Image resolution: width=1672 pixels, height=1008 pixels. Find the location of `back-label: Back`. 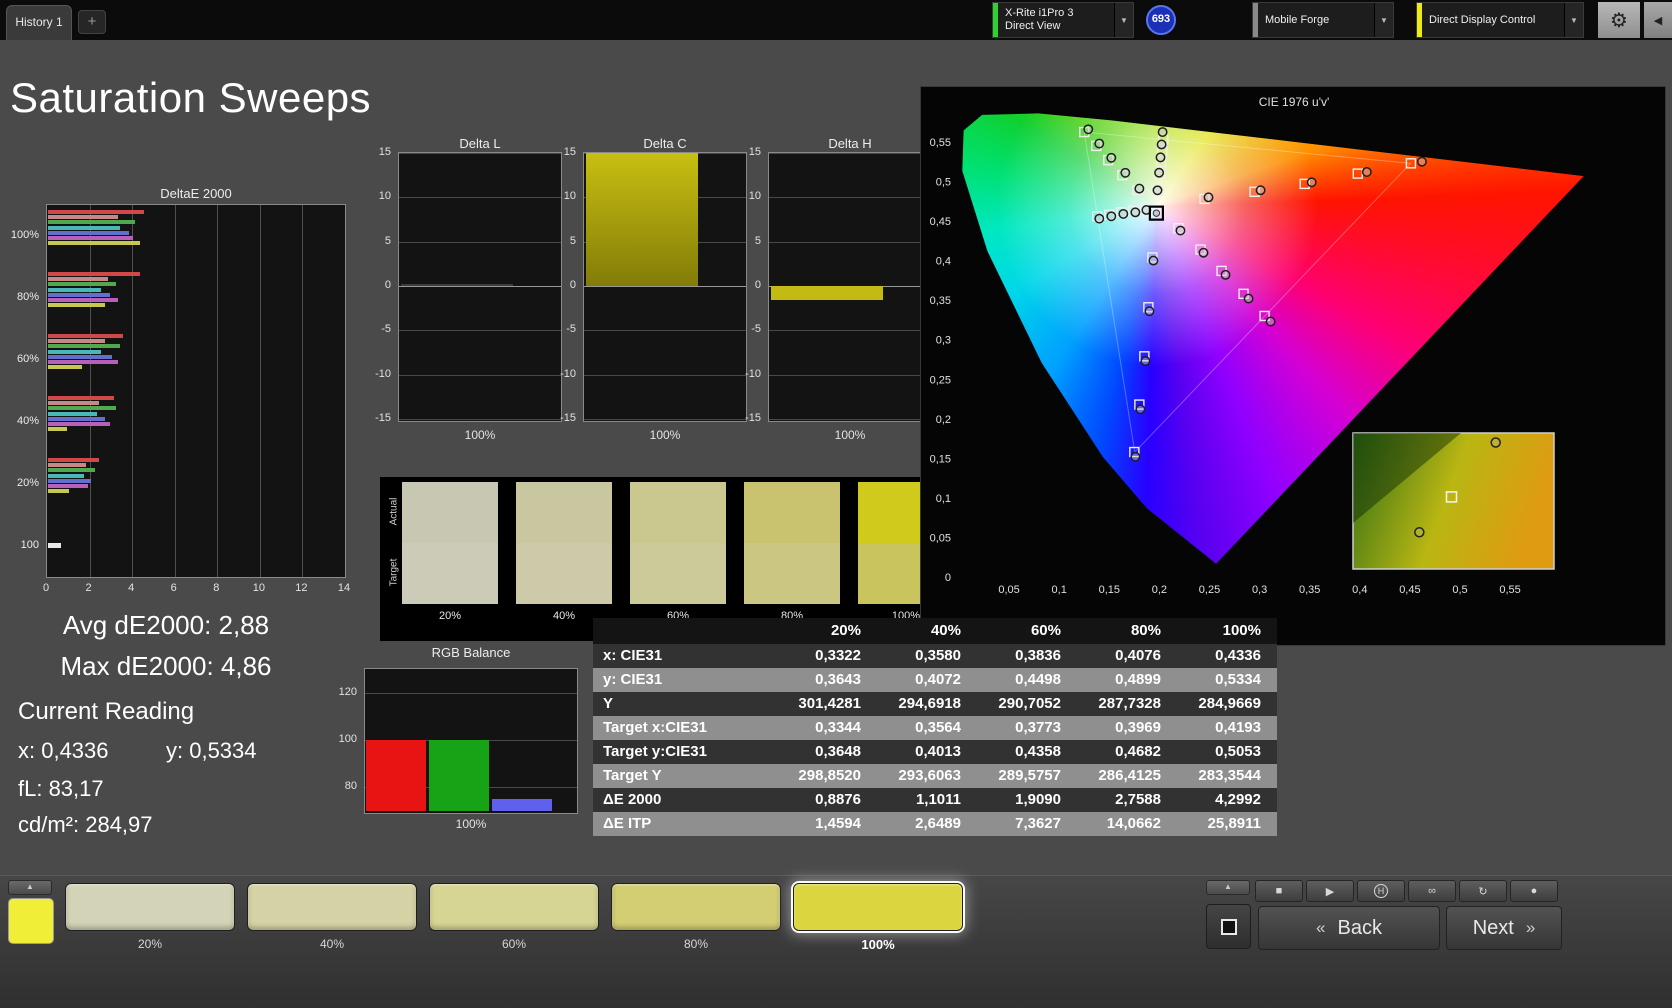

back-label: Back is located at coordinates (1359, 927).